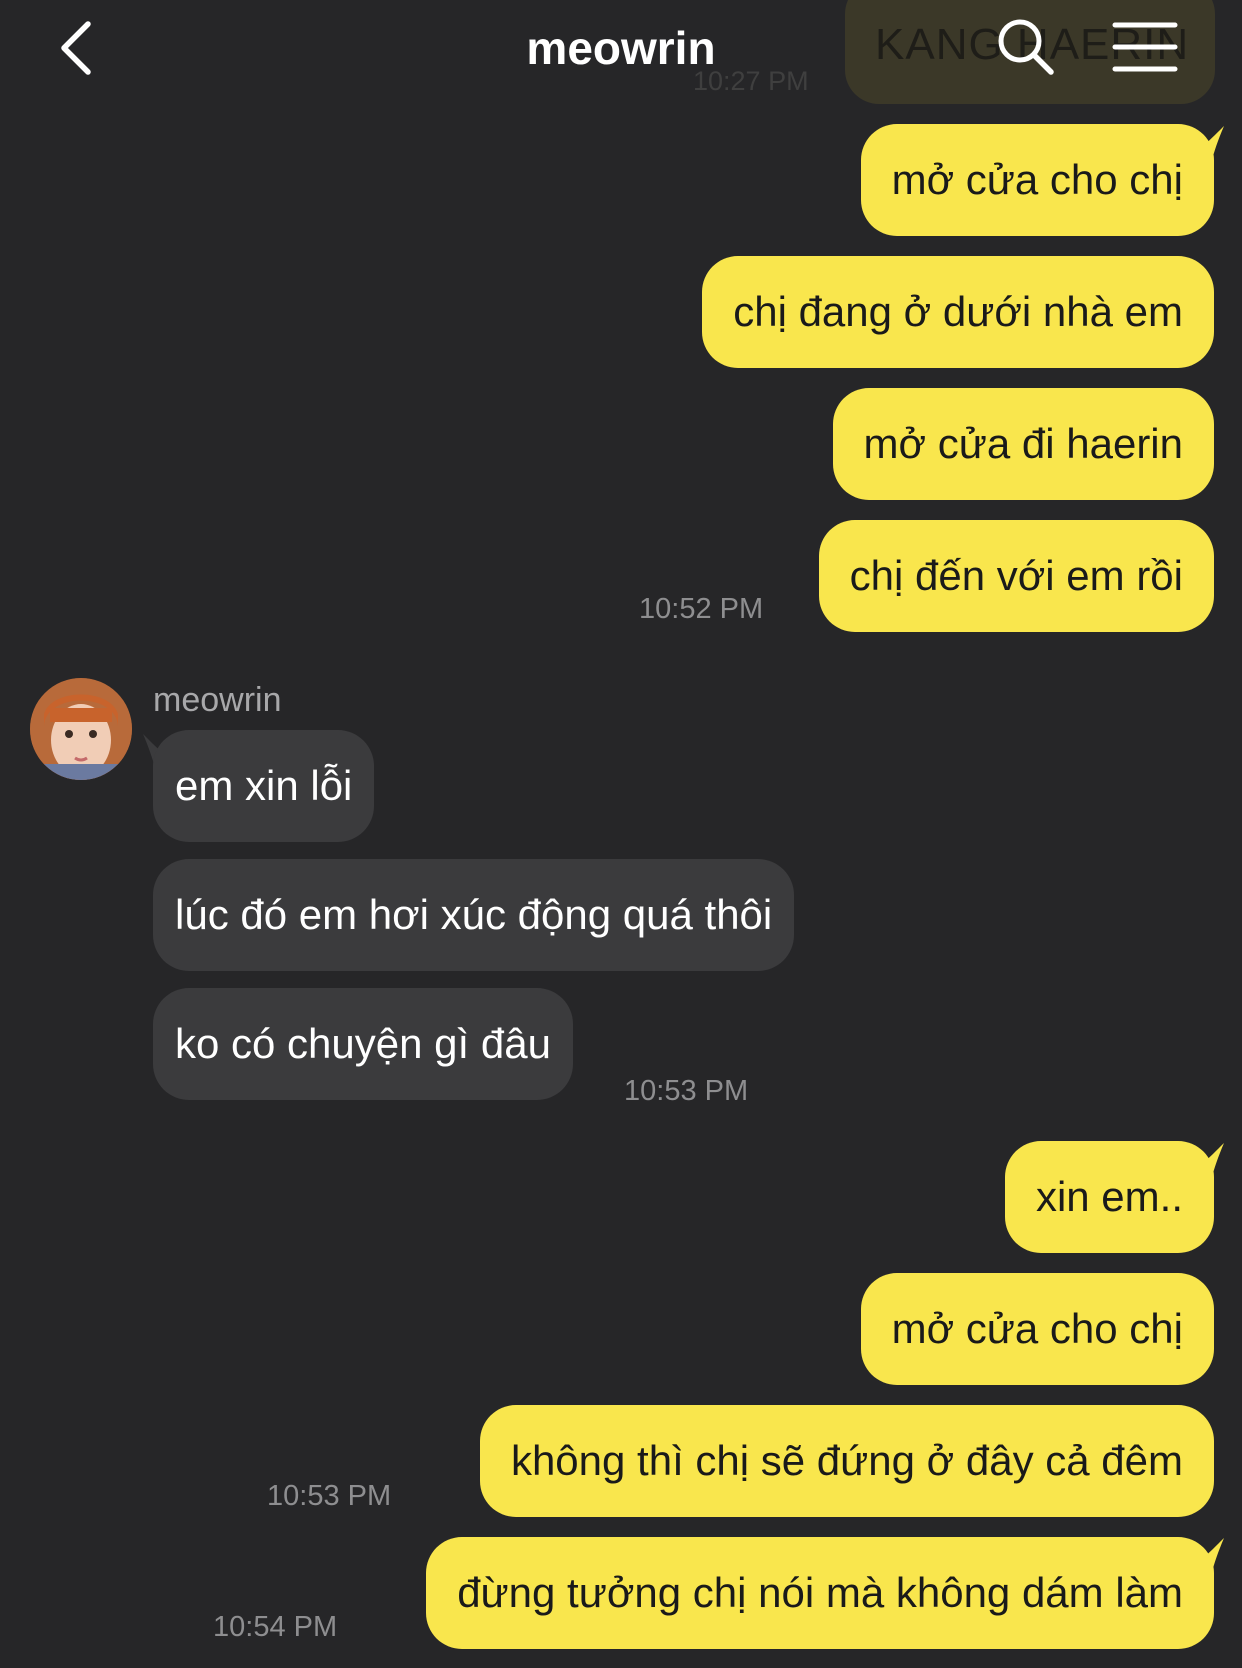  Describe the element at coordinates (1109, 1197) in the screenshot. I see `outgoing-message: xin em..` at that location.